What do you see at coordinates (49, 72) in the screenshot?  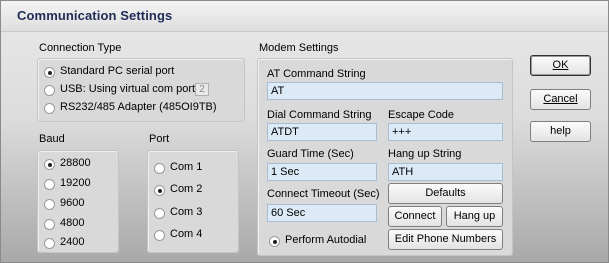 I see `radio-standard-serial` at bounding box center [49, 72].